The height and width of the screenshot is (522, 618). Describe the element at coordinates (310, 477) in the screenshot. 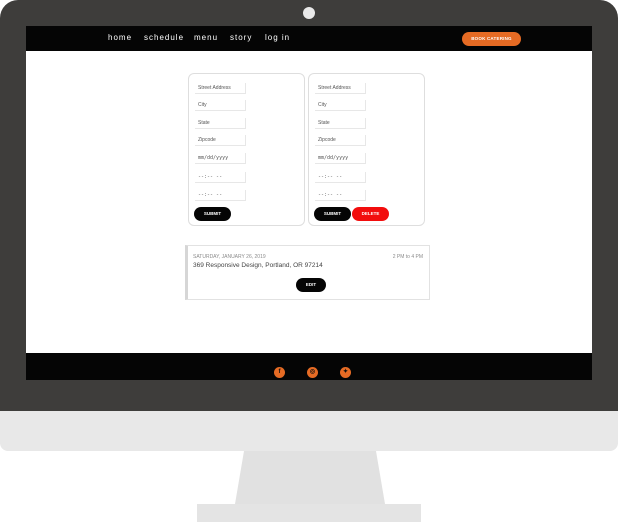

I see `monitor-stand` at that location.